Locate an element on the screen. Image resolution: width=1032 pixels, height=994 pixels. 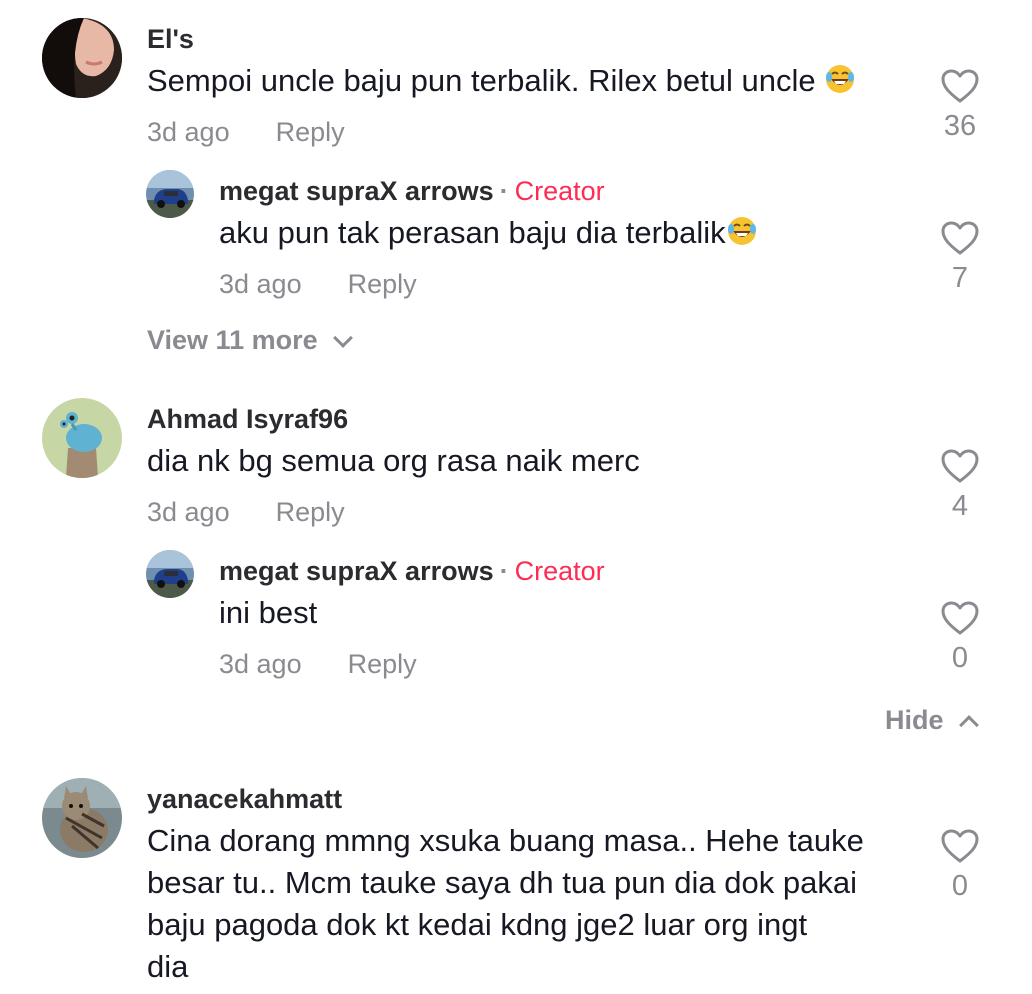
comment-username: Ahmad Isyraf96 is located at coordinates (247, 419).